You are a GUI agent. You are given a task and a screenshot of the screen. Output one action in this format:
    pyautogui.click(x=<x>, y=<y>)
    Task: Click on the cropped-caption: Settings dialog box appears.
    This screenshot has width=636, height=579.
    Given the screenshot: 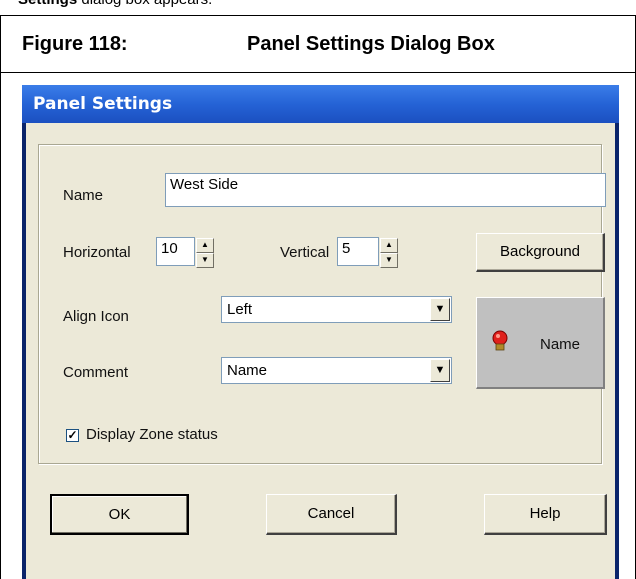 What is the action you would take?
    pyautogui.click(x=115, y=4)
    